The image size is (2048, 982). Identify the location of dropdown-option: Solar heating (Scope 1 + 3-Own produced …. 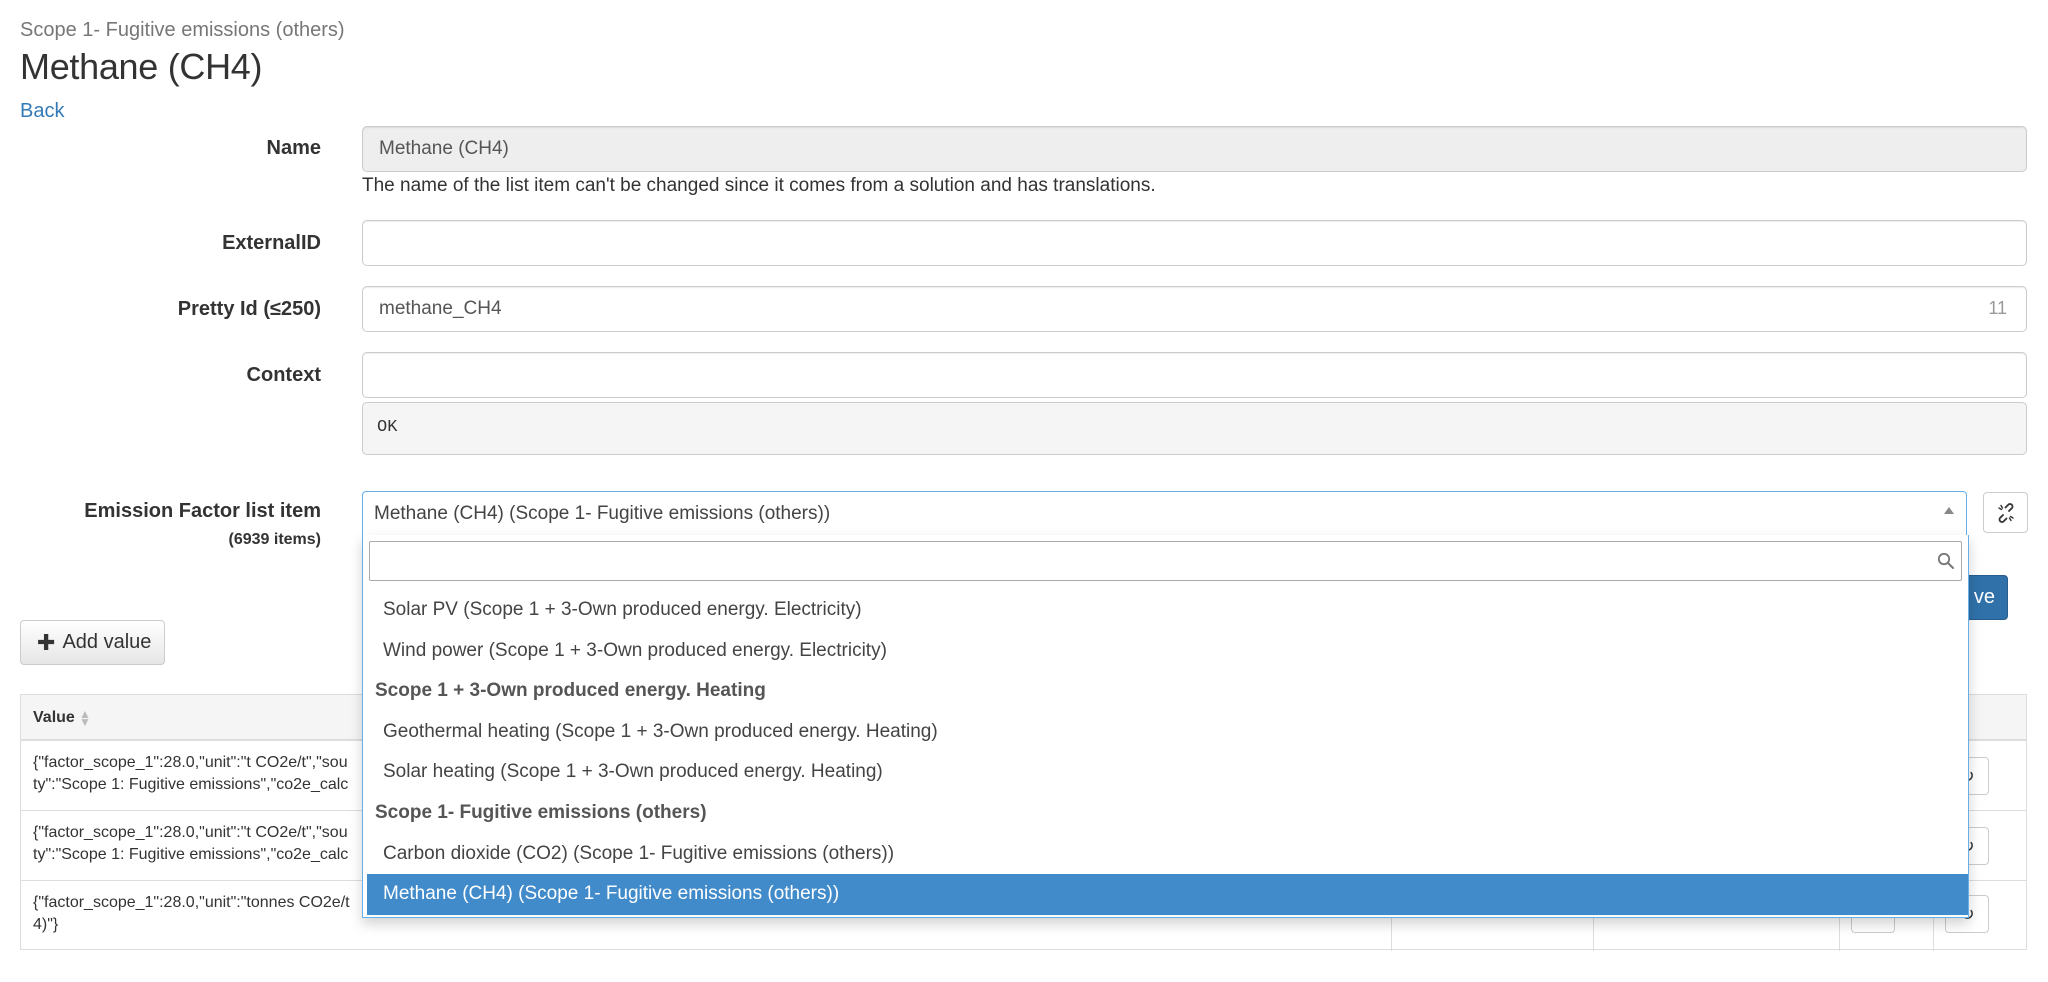
(1167, 772).